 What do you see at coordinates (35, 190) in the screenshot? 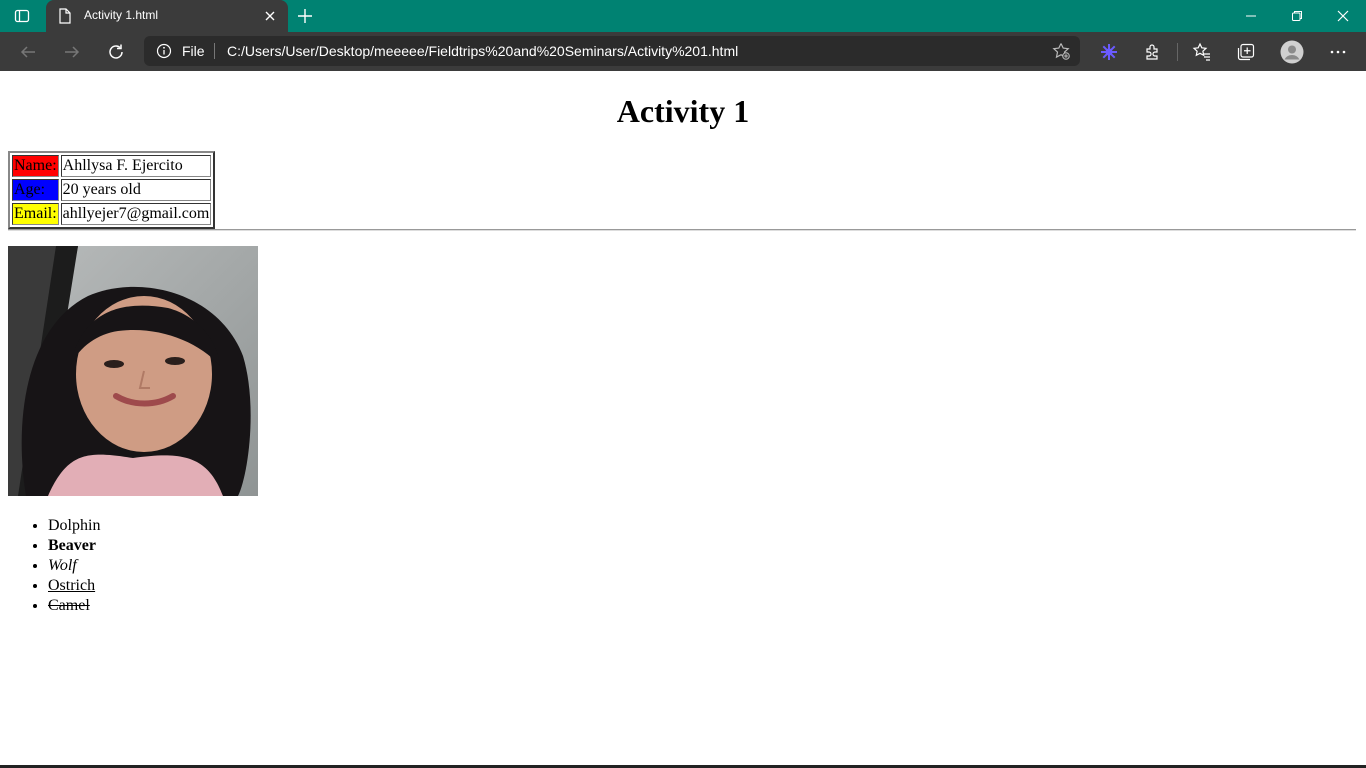
I see `age-label: Age:` at bounding box center [35, 190].